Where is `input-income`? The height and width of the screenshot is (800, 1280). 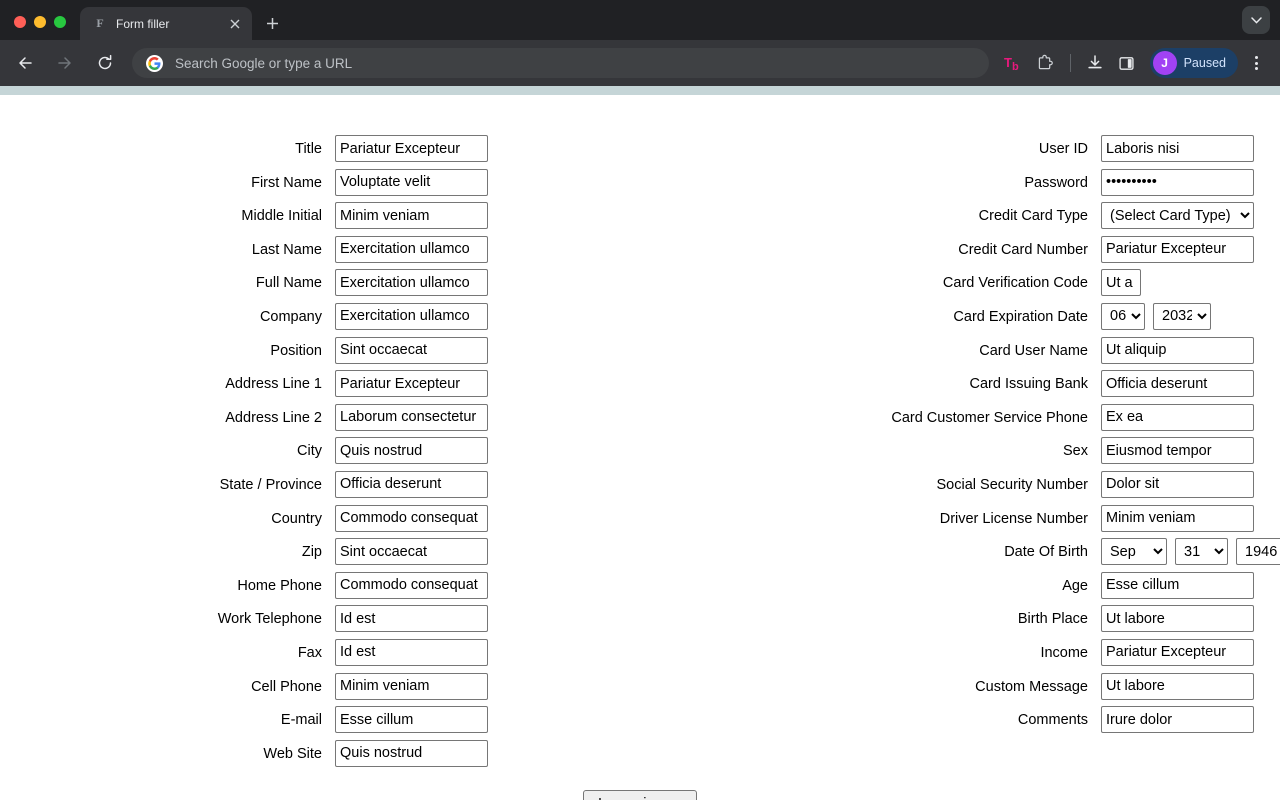
input-income is located at coordinates (1177, 652).